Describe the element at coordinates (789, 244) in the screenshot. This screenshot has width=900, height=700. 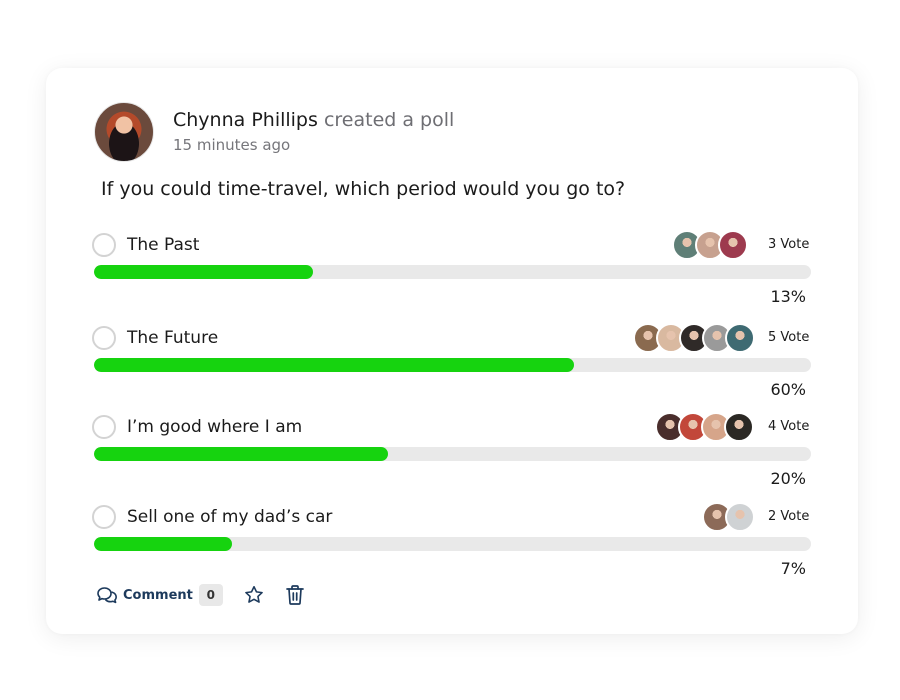
I see `vote-count: 3 Vote` at that location.